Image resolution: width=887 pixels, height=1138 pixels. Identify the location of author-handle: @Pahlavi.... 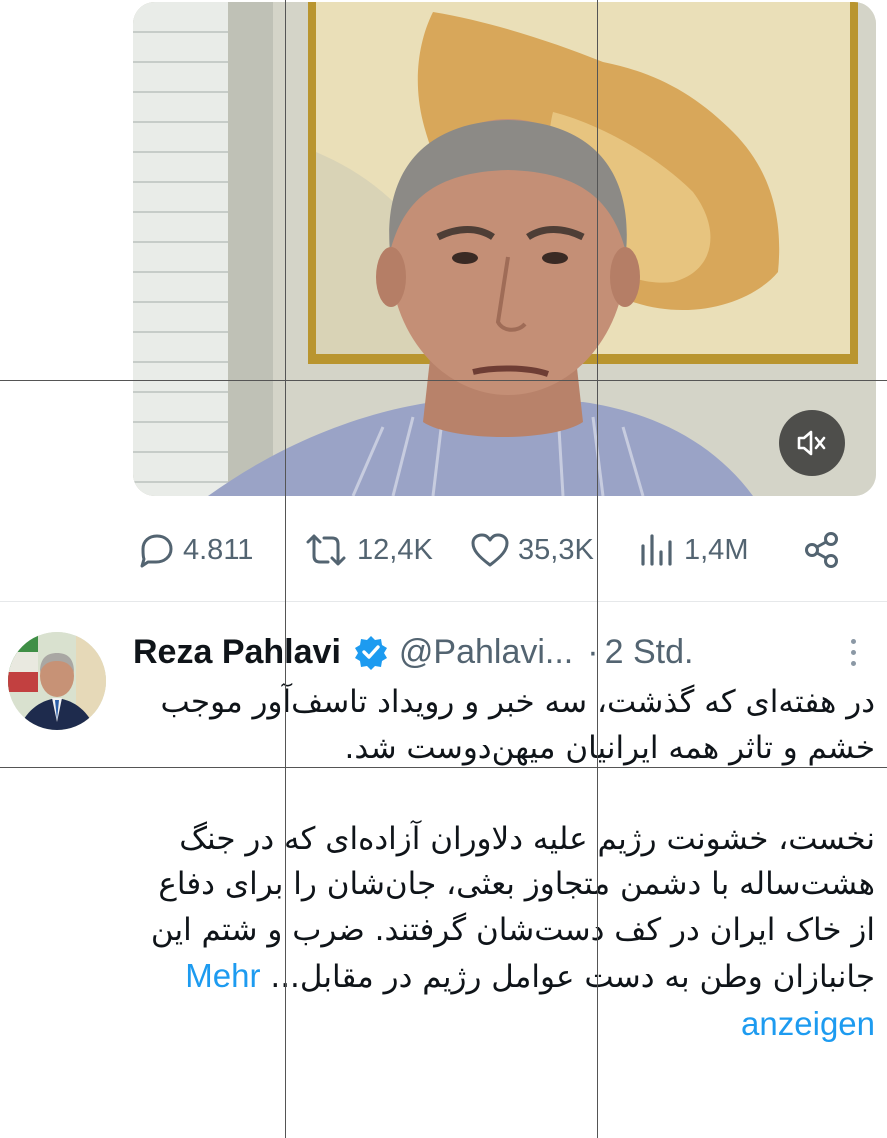
(486, 652).